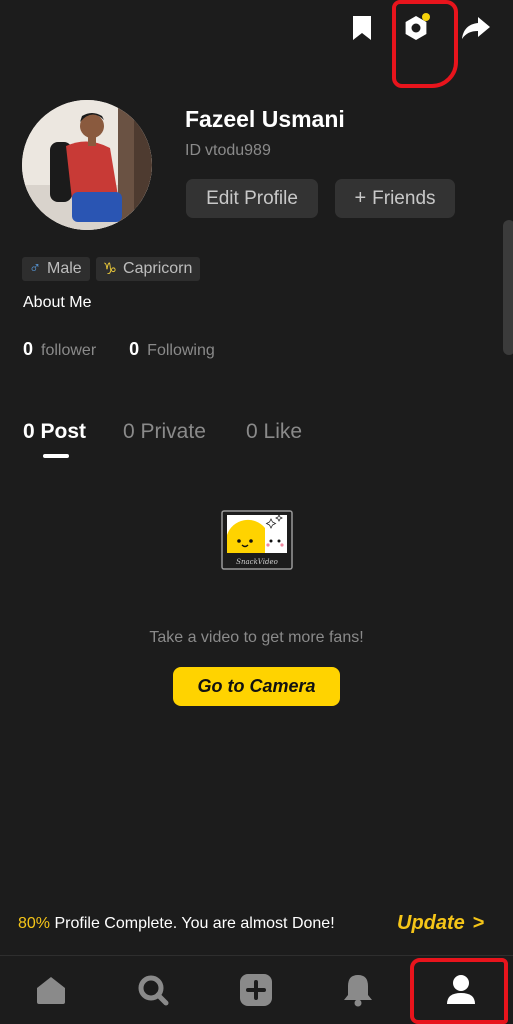 This screenshot has height=1024, width=513. I want to click on empty-state-message: Take a video to get more fans!, so click(256, 637).